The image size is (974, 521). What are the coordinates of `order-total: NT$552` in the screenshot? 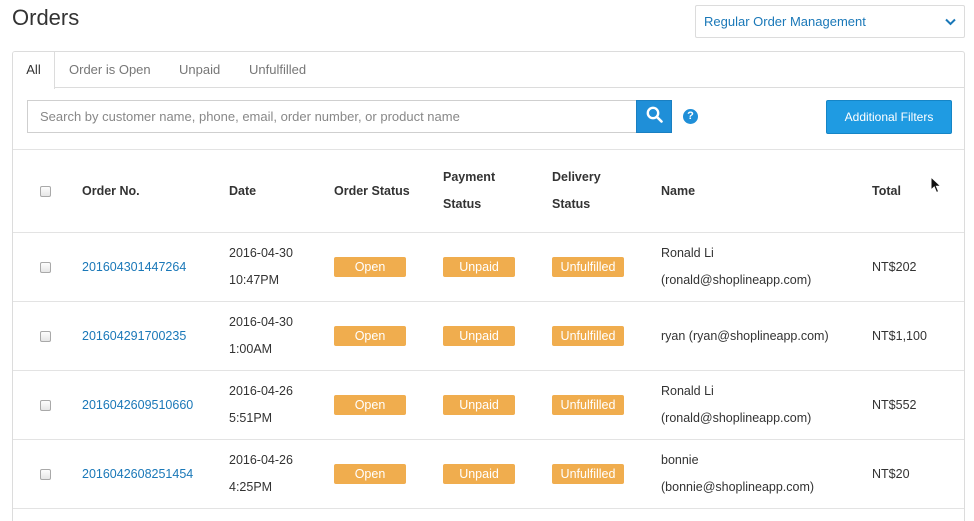 It's located at (894, 404).